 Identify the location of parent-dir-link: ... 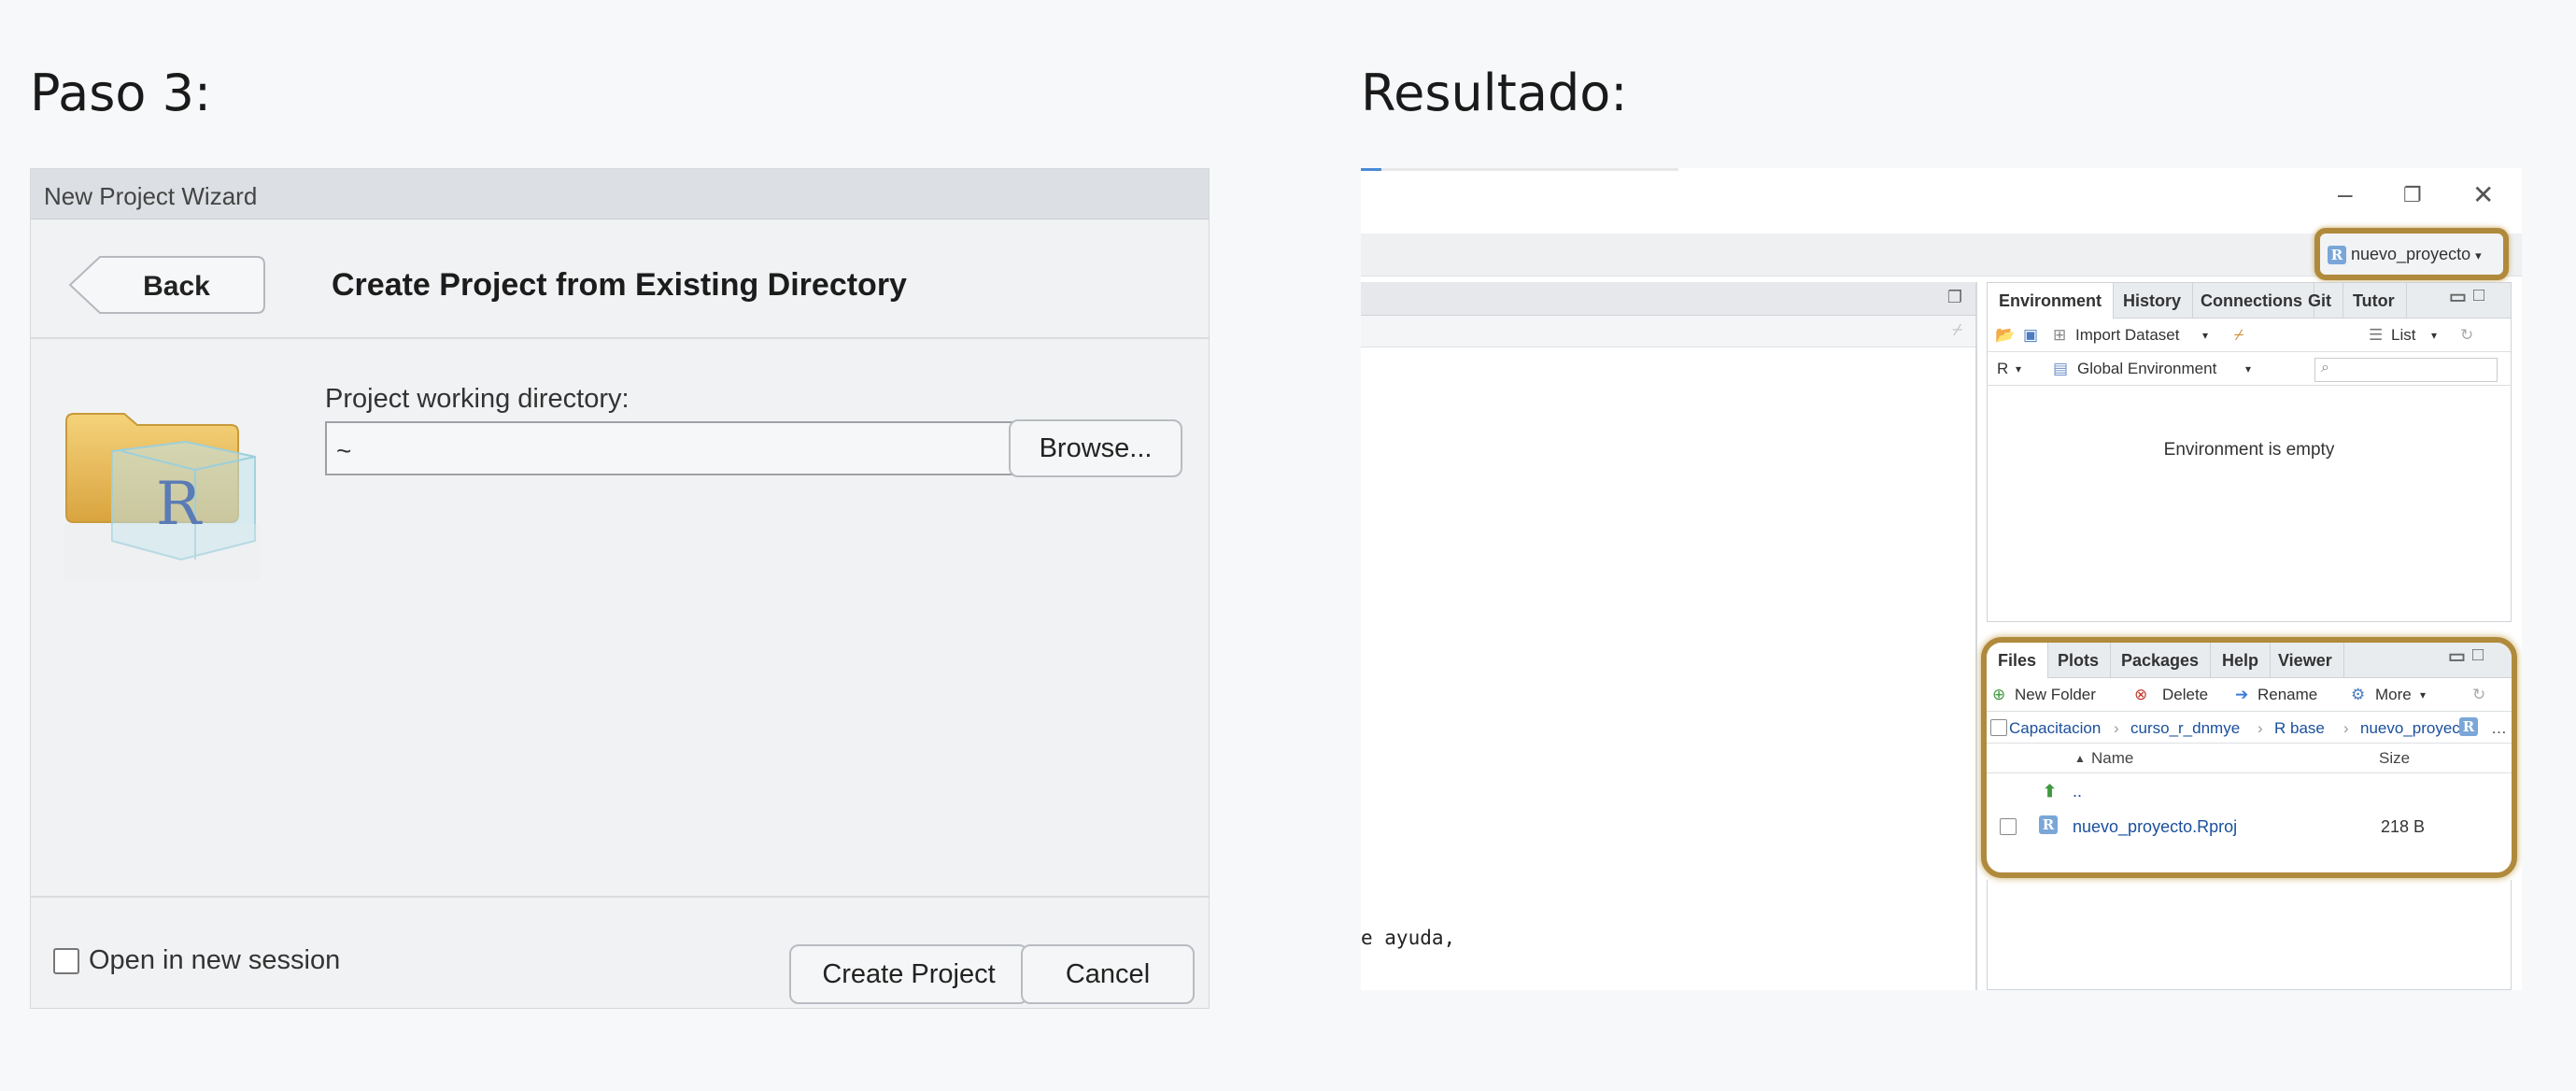
(2077, 791).